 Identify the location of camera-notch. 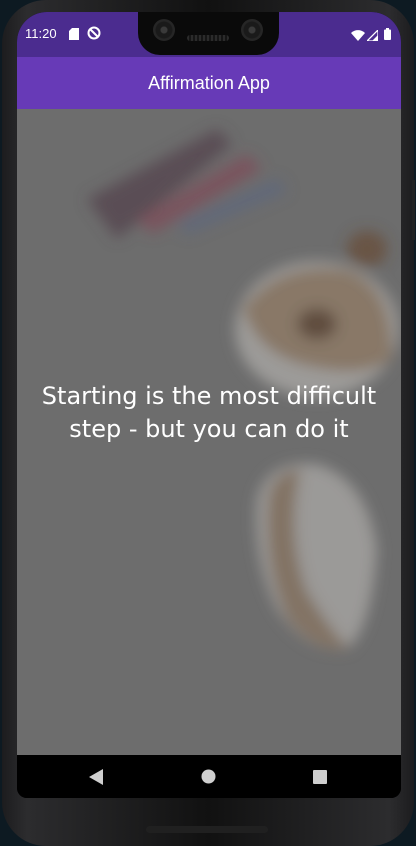
(208, 33).